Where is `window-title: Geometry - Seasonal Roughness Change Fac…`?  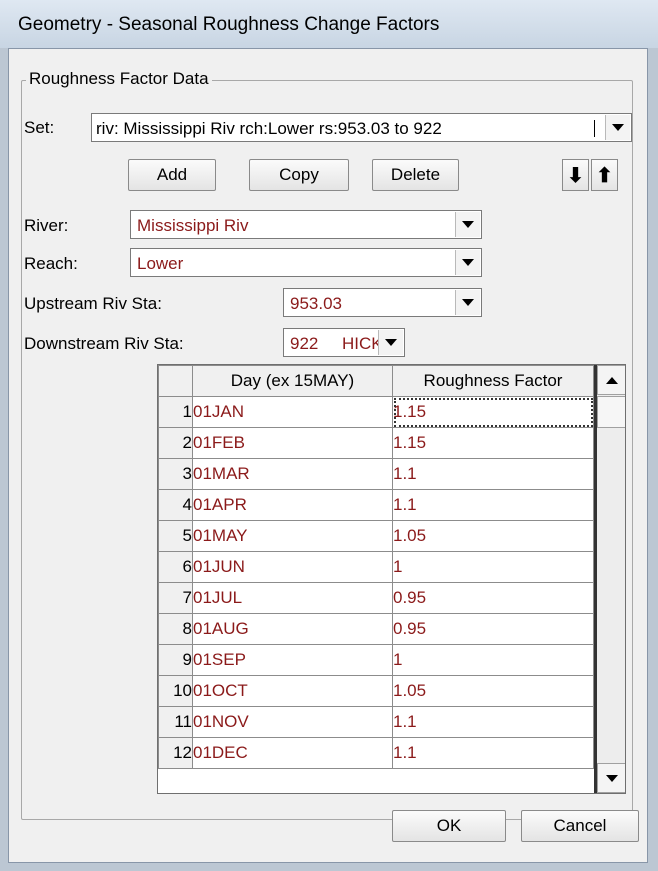 window-title: Geometry - Seasonal Roughness Change Fac… is located at coordinates (229, 24).